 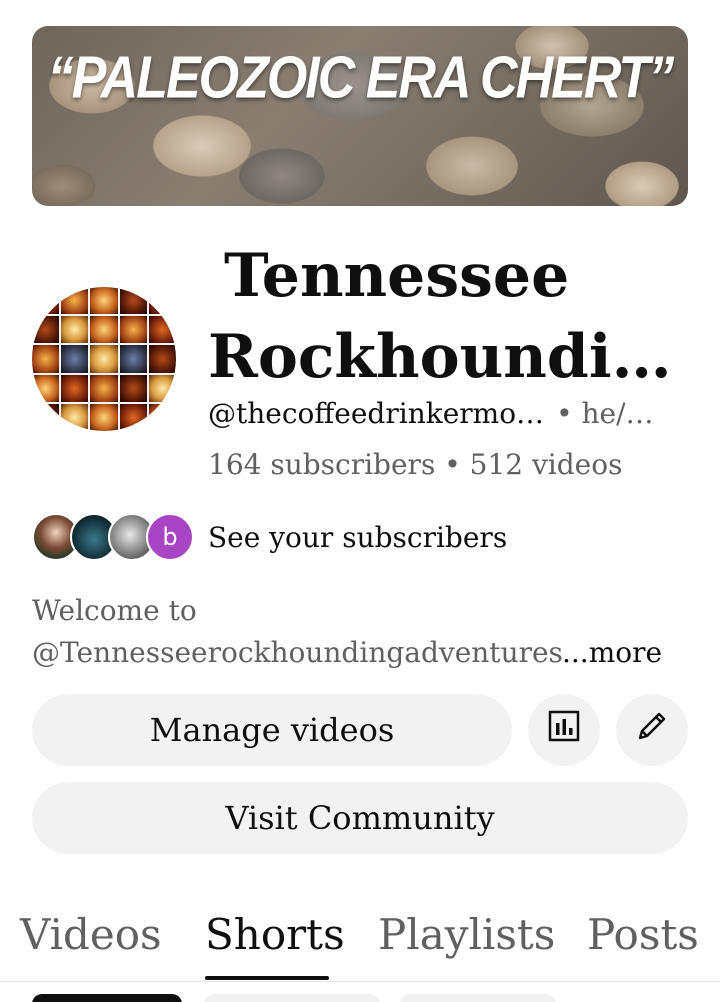 I want to click on pencil-icon, so click(x=652, y=730).